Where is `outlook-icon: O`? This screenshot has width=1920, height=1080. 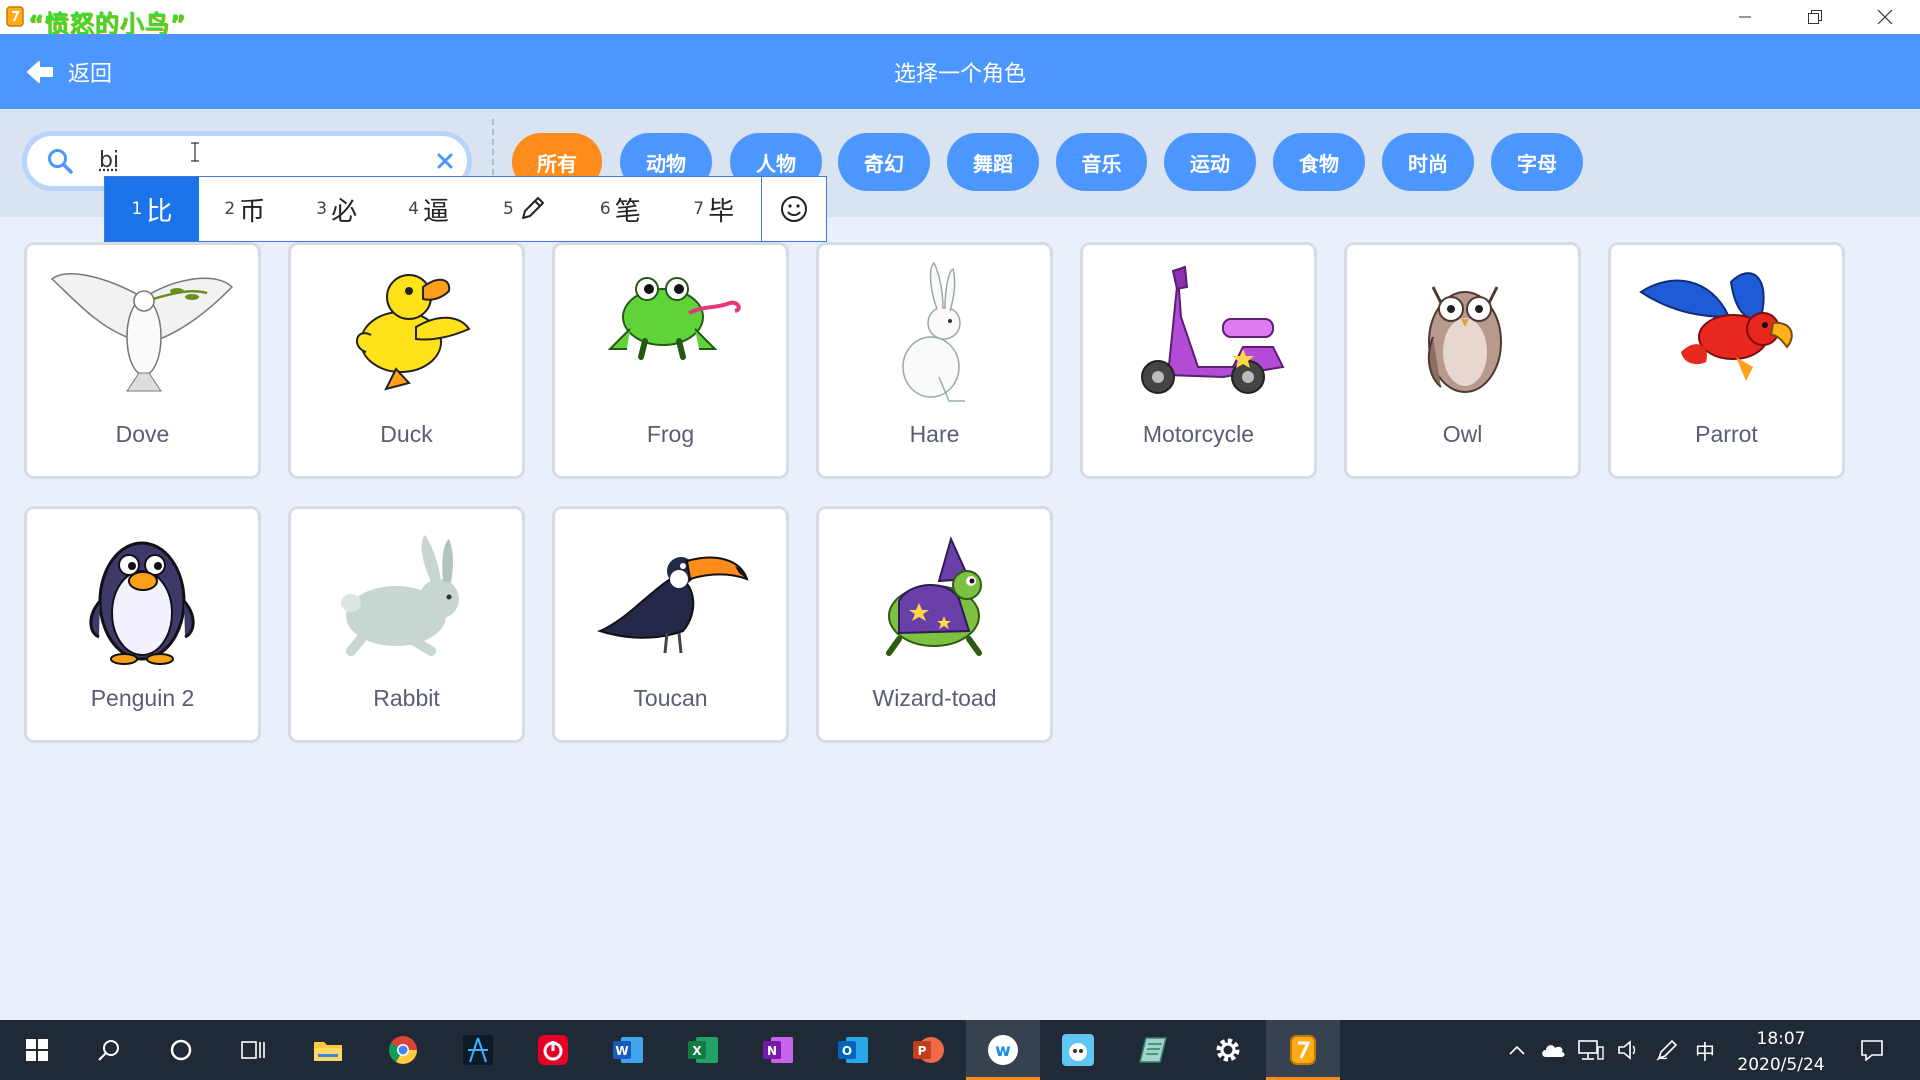
outlook-icon: O is located at coordinates (853, 1050).